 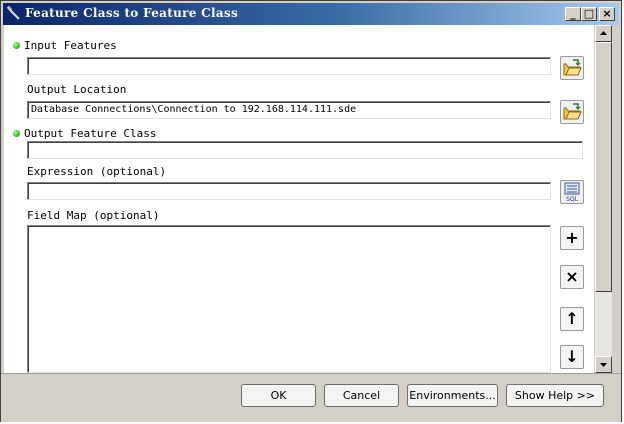 I want to click on sql-builder-button: SQL, so click(x=572, y=192).